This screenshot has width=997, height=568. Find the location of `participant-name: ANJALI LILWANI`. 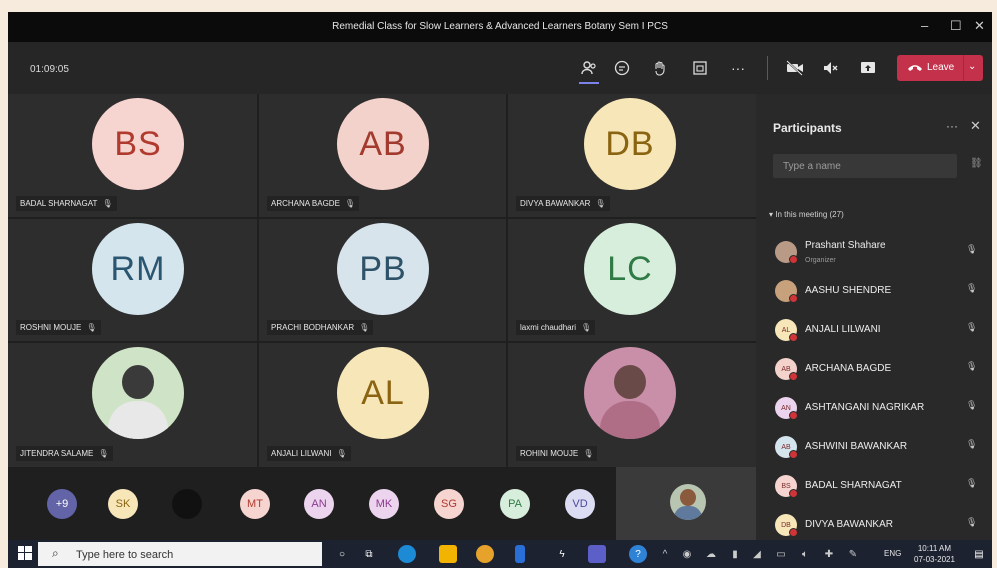

participant-name: ANJALI LILWANI is located at coordinates (843, 329).